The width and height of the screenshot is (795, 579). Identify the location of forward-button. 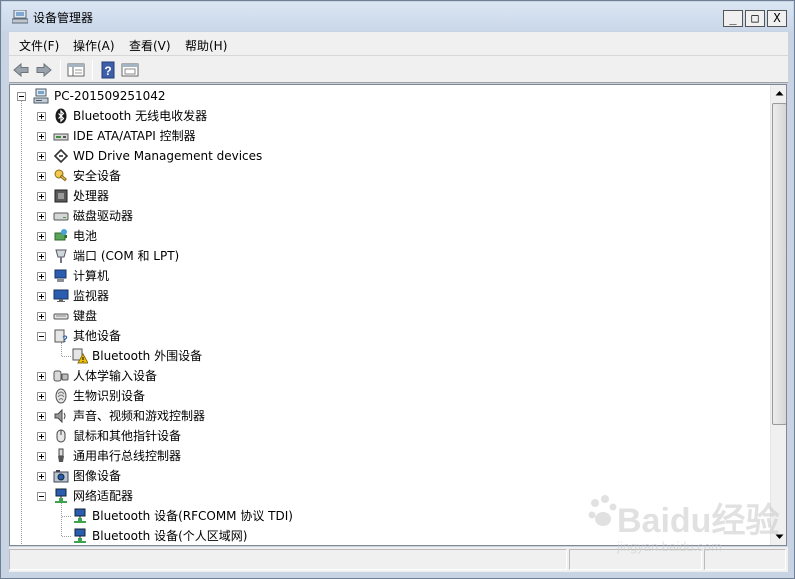
(44, 70).